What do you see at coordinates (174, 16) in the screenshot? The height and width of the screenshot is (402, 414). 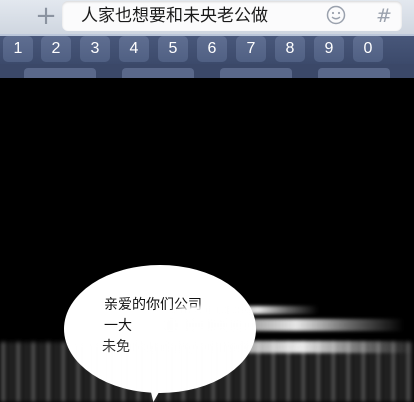 I see `message-text: 人家也想要和未央老公做` at bounding box center [174, 16].